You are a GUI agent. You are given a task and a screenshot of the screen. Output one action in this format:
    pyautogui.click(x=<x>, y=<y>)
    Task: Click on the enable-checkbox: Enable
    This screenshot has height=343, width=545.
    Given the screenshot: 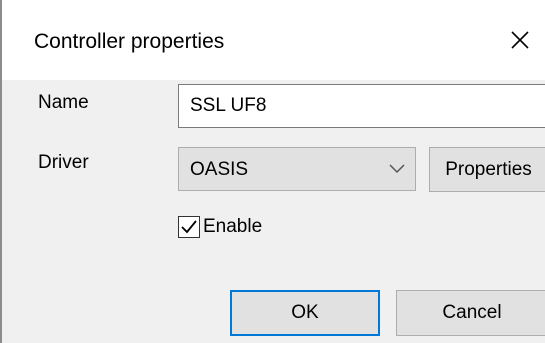 What is the action you would take?
    pyautogui.click(x=220, y=227)
    